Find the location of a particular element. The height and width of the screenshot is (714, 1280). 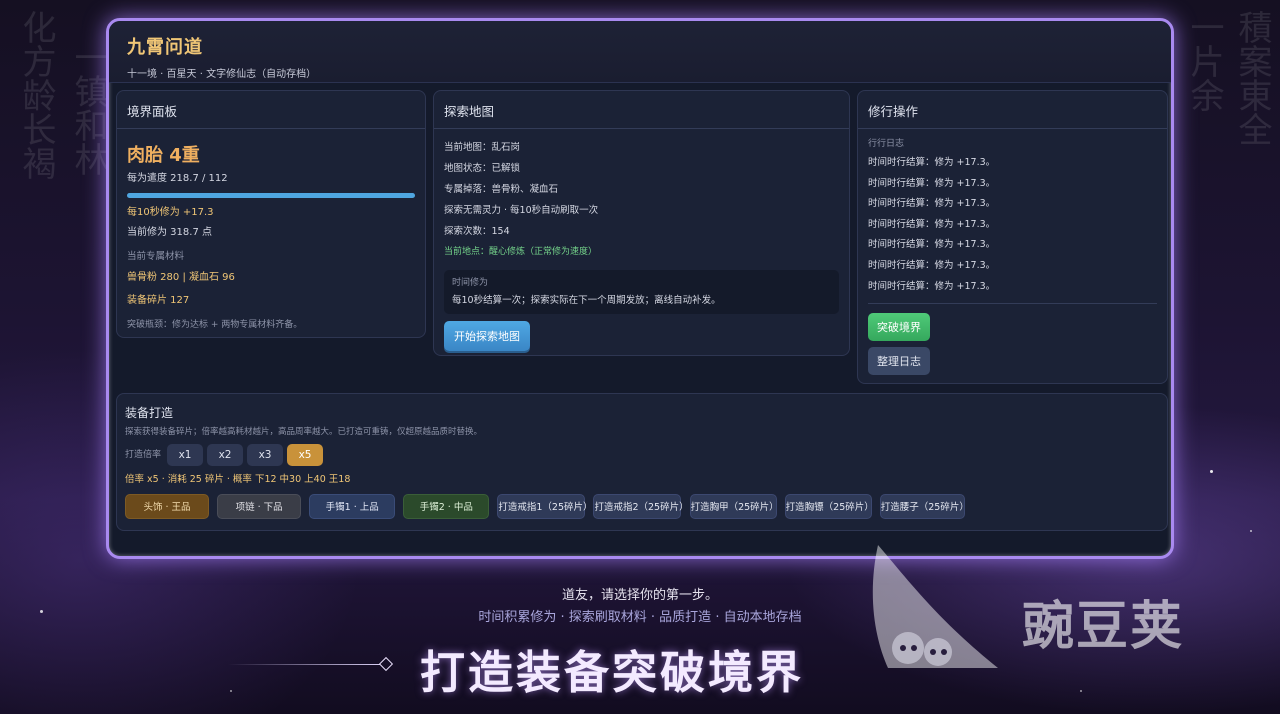

forge-item-necklace: 项链 · 下品 is located at coordinates (259, 506).